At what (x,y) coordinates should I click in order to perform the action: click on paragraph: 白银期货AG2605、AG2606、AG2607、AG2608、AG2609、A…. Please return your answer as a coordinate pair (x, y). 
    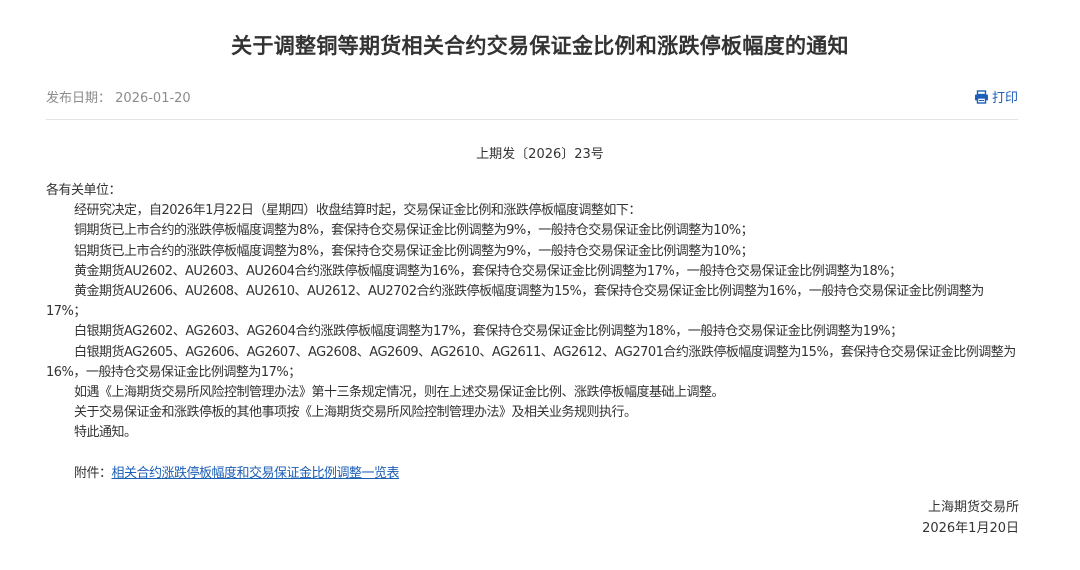
    Looking at the image, I should click on (531, 362).